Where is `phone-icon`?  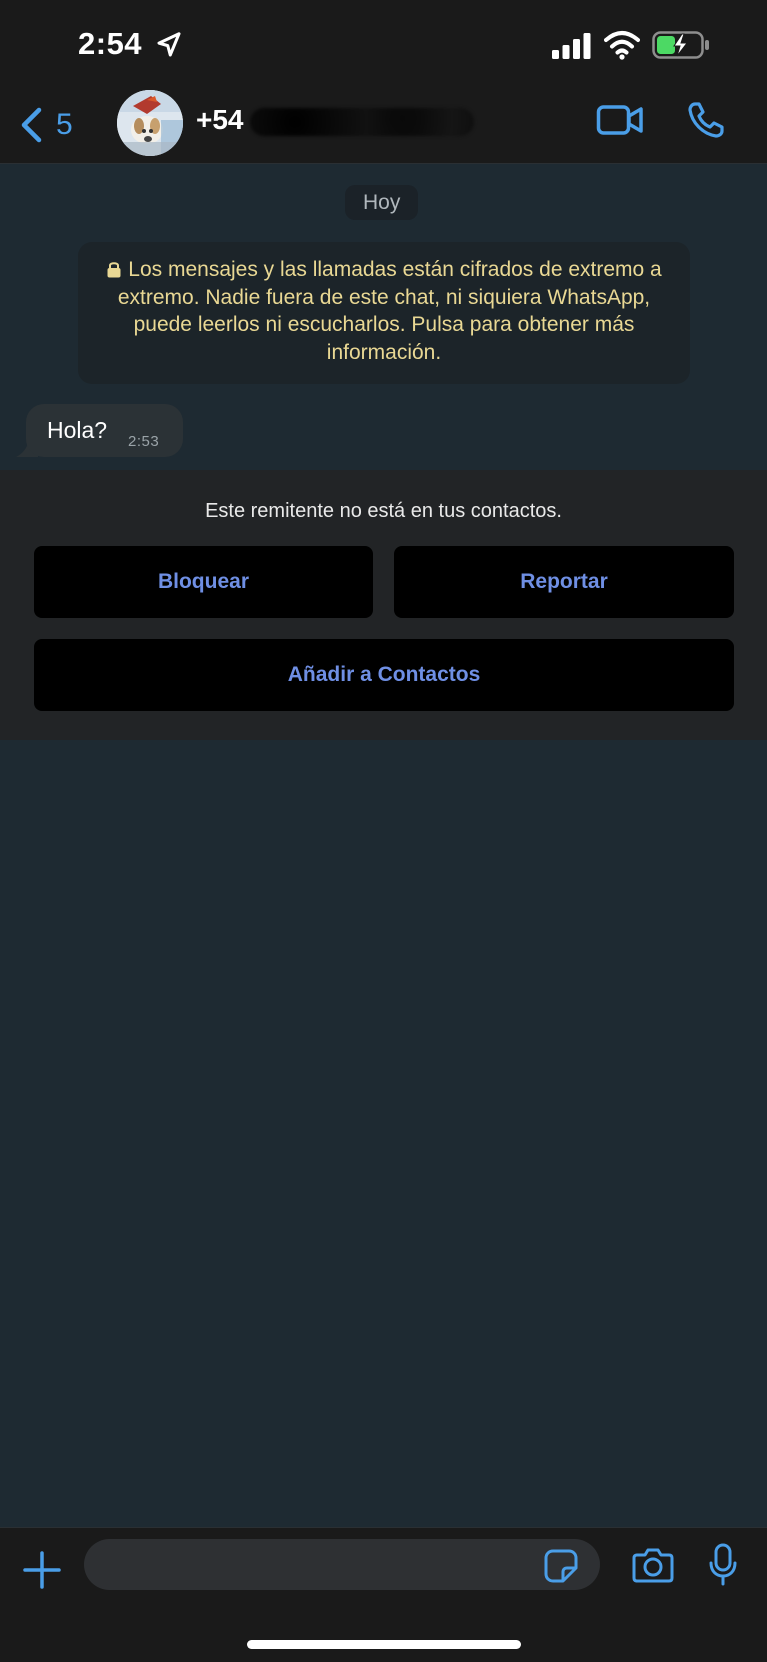 phone-icon is located at coordinates (706, 120).